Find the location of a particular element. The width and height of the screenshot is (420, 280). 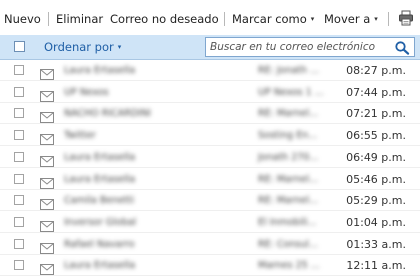

mark-as-label: Marcar como is located at coordinates (269, 19).